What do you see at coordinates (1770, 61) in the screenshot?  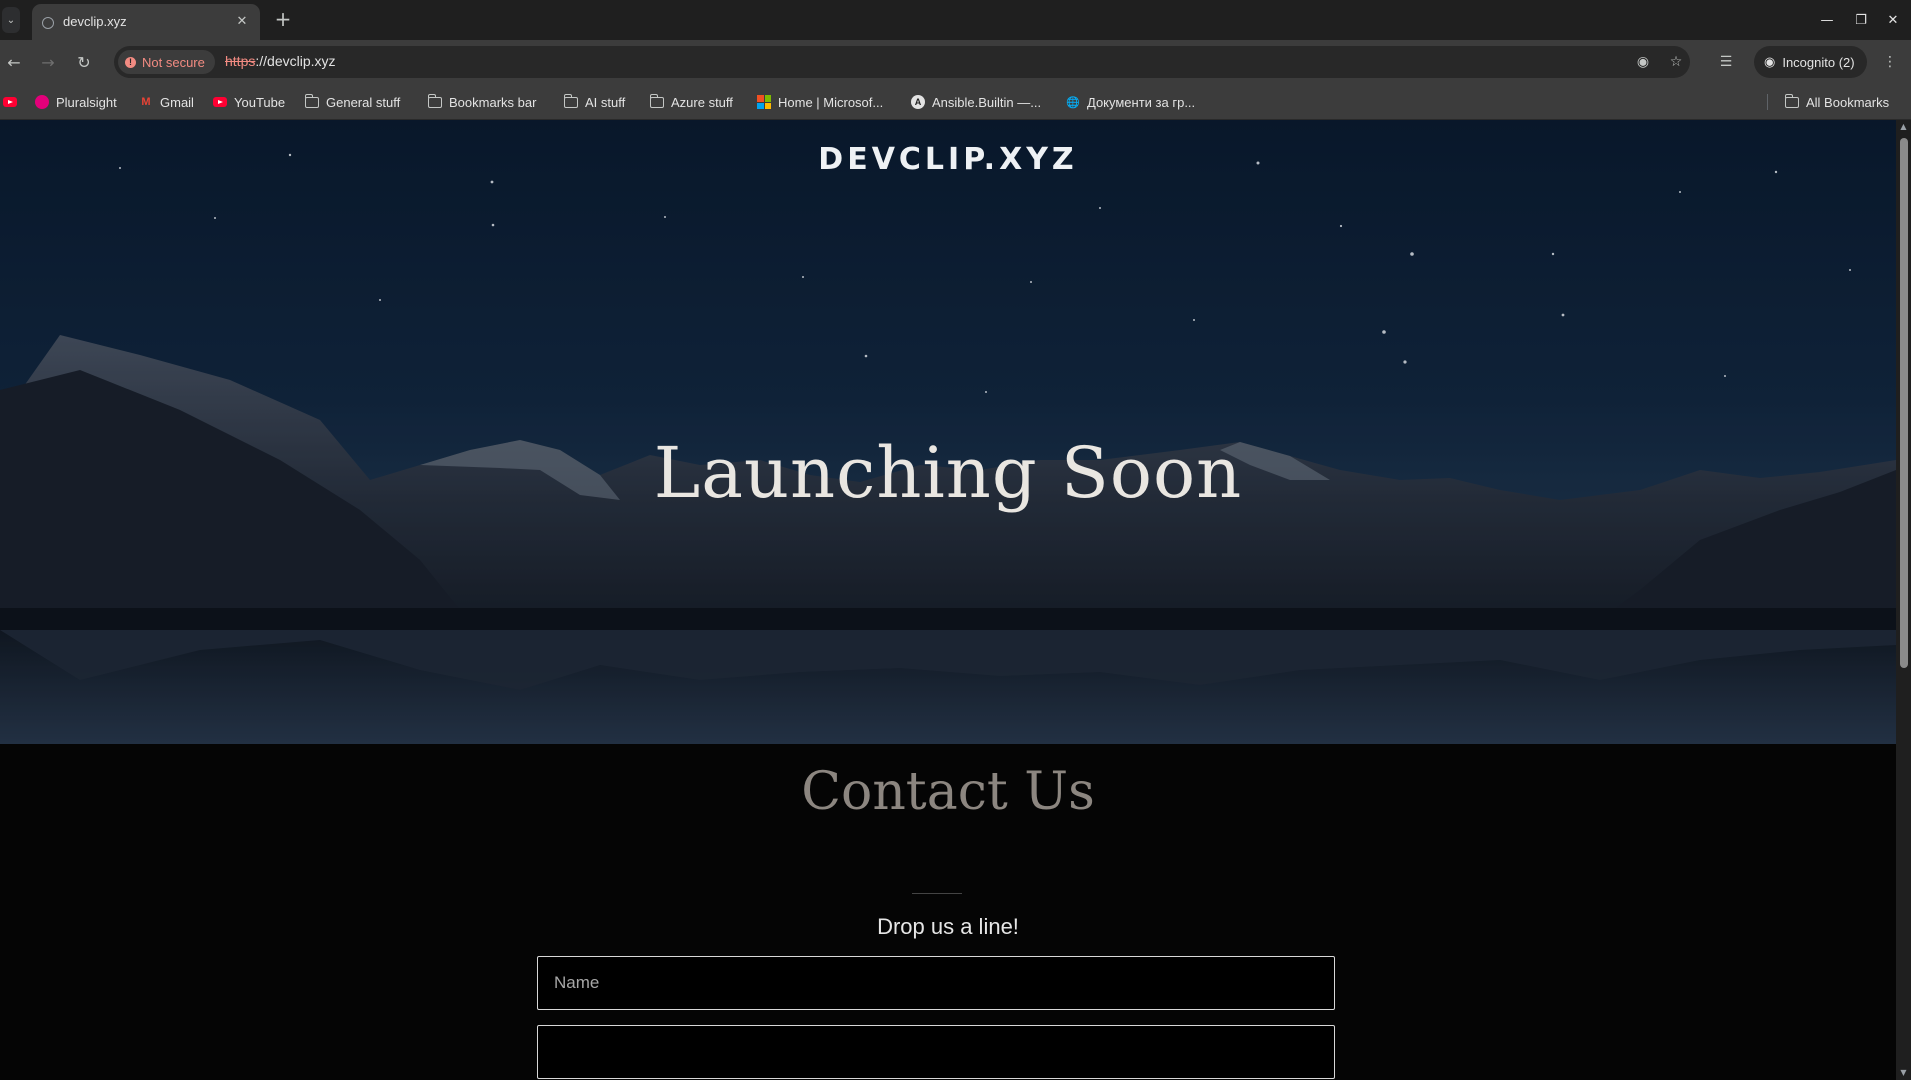 I see `incognito-icon: ◉` at bounding box center [1770, 61].